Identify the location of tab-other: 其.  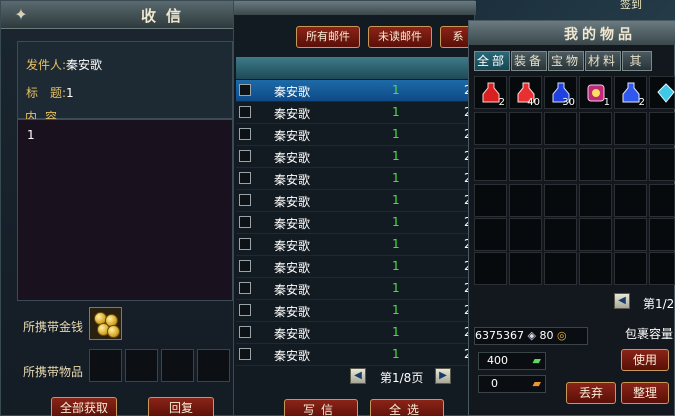
(637, 61).